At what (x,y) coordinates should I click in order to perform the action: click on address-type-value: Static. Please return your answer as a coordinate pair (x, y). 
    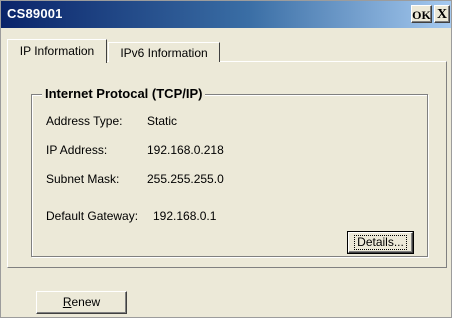
    Looking at the image, I should click on (162, 121).